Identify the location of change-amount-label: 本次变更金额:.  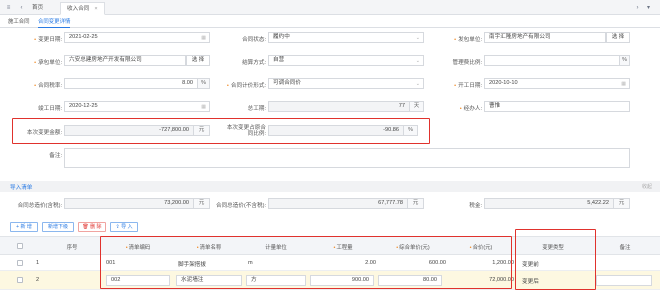
(44, 133).